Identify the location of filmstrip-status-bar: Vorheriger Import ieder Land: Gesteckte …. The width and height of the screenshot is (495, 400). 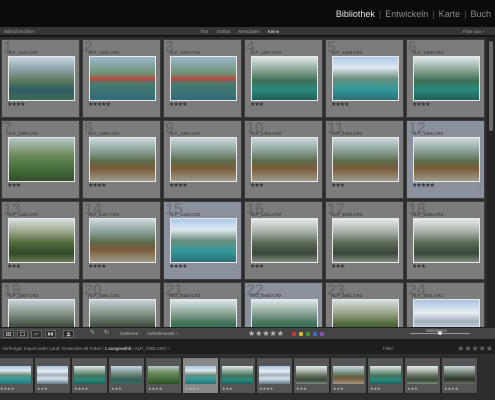
(247, 347).